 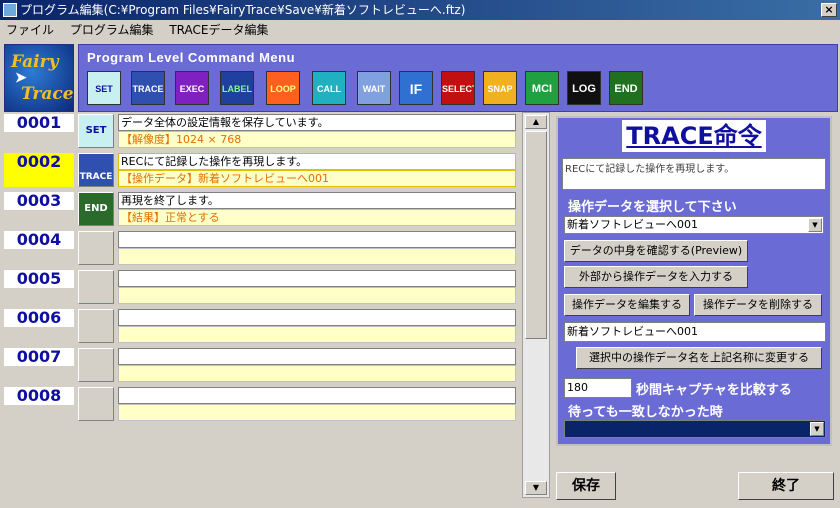 What do you see at coordinates (374, 88) in the screenshot?
I see `cmd-wait-button: WAIT` at bounding box center [374, 88].